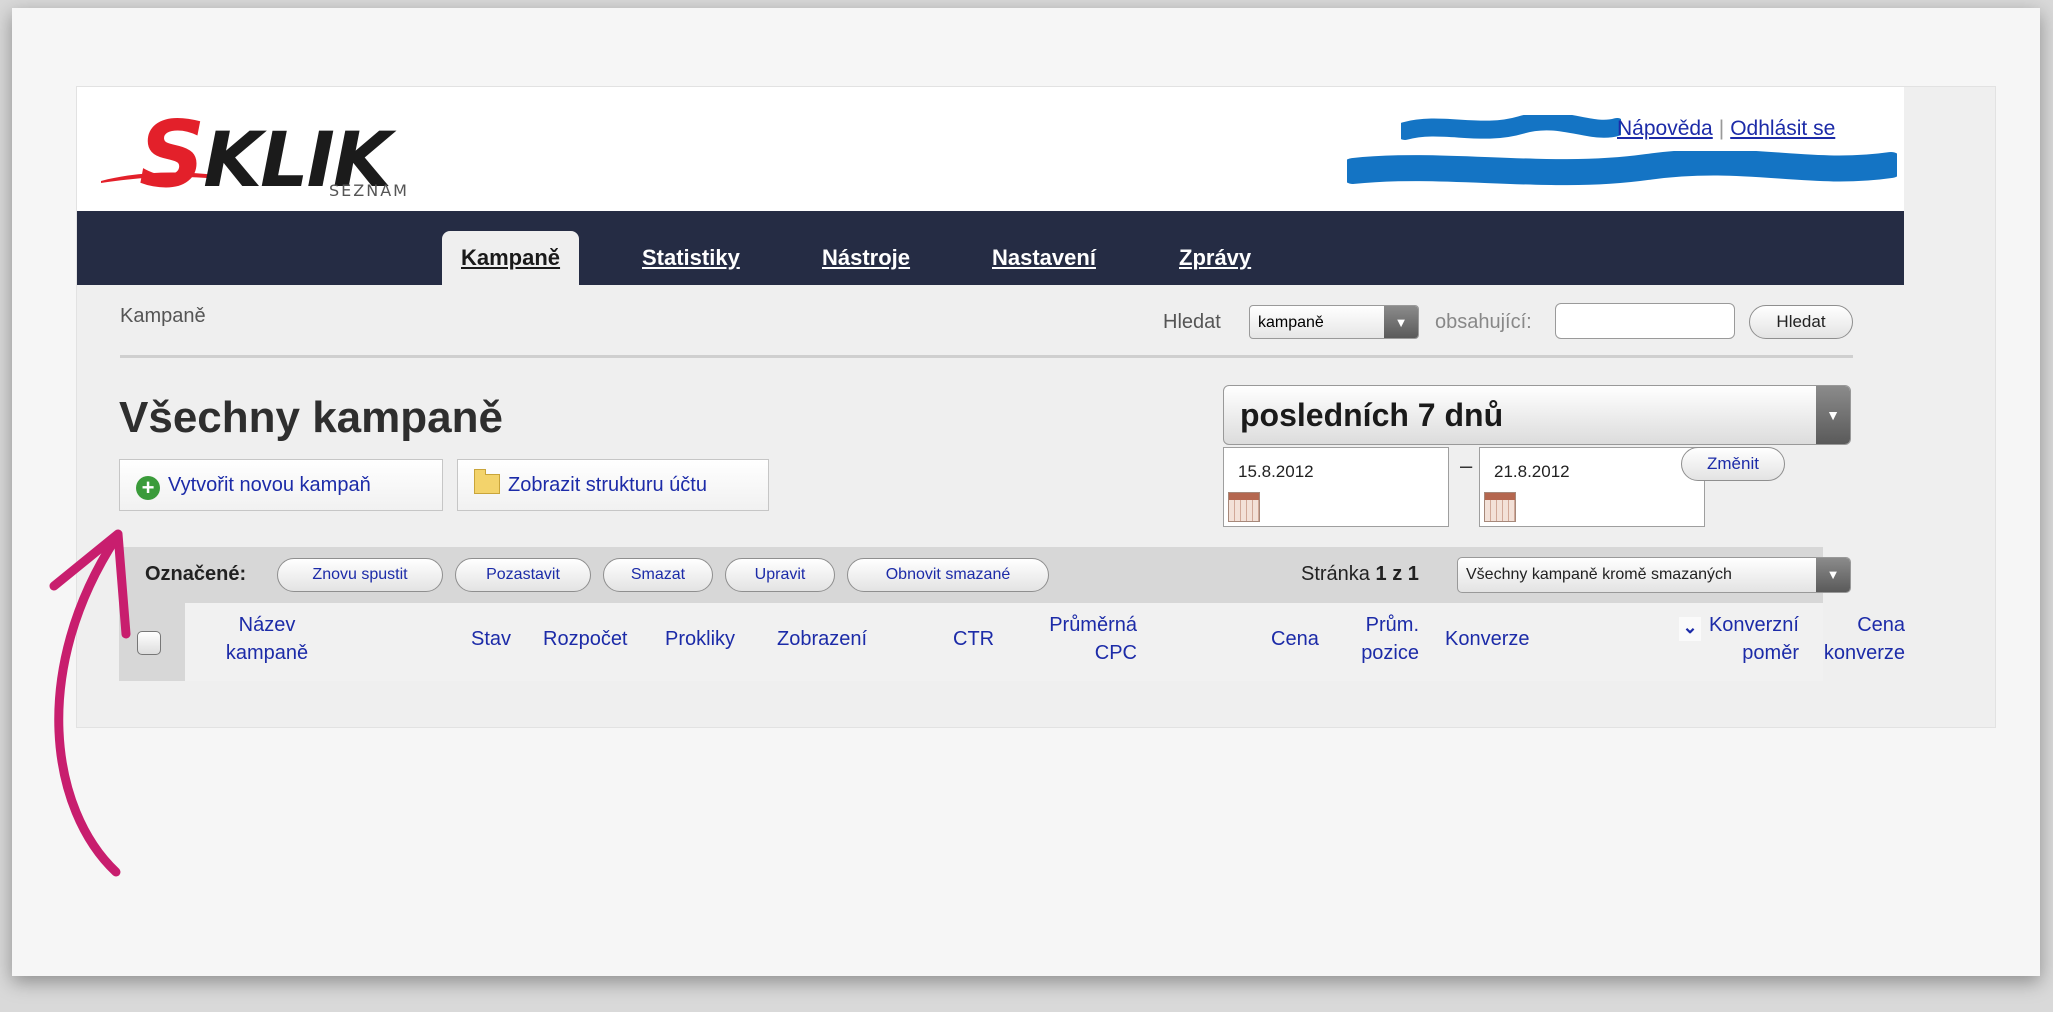 This screenshot has height=1012, width=2053. What do you see at coordinates (1334, 322) in the screenshot?
I see `search-scope-select: kampaně ▼` at bounding box center [1334, 322].